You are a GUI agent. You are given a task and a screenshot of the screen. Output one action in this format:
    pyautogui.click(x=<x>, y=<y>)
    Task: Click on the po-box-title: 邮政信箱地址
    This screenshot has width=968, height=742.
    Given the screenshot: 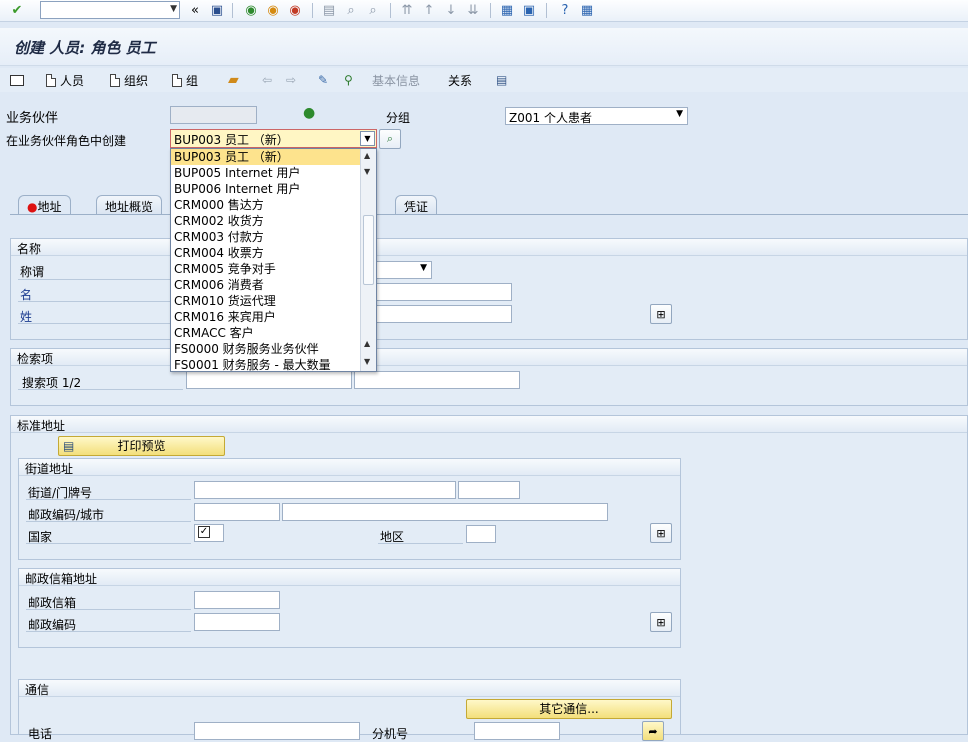 What is the action you would take?
    pyautogui.click(x=349, y=577)
    